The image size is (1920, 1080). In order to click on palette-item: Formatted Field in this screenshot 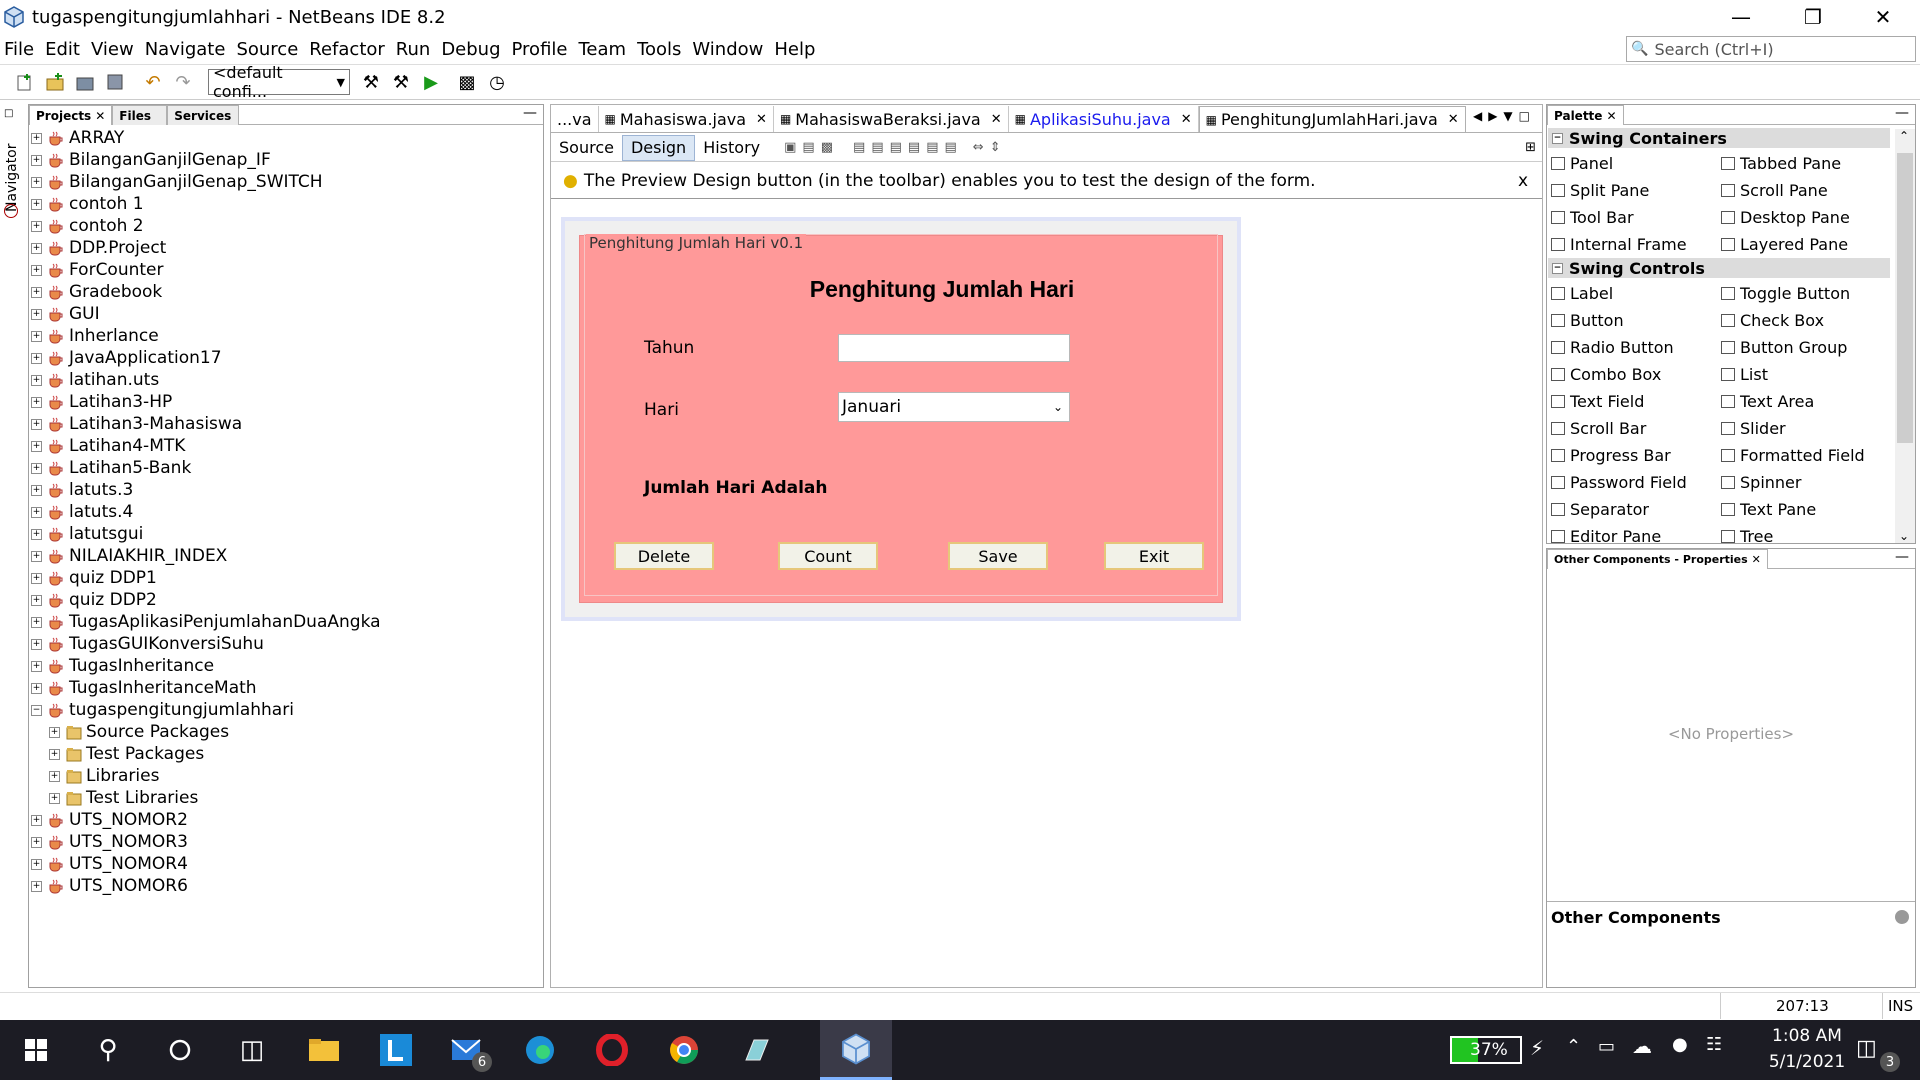, I will do `click(1793, 455)`.